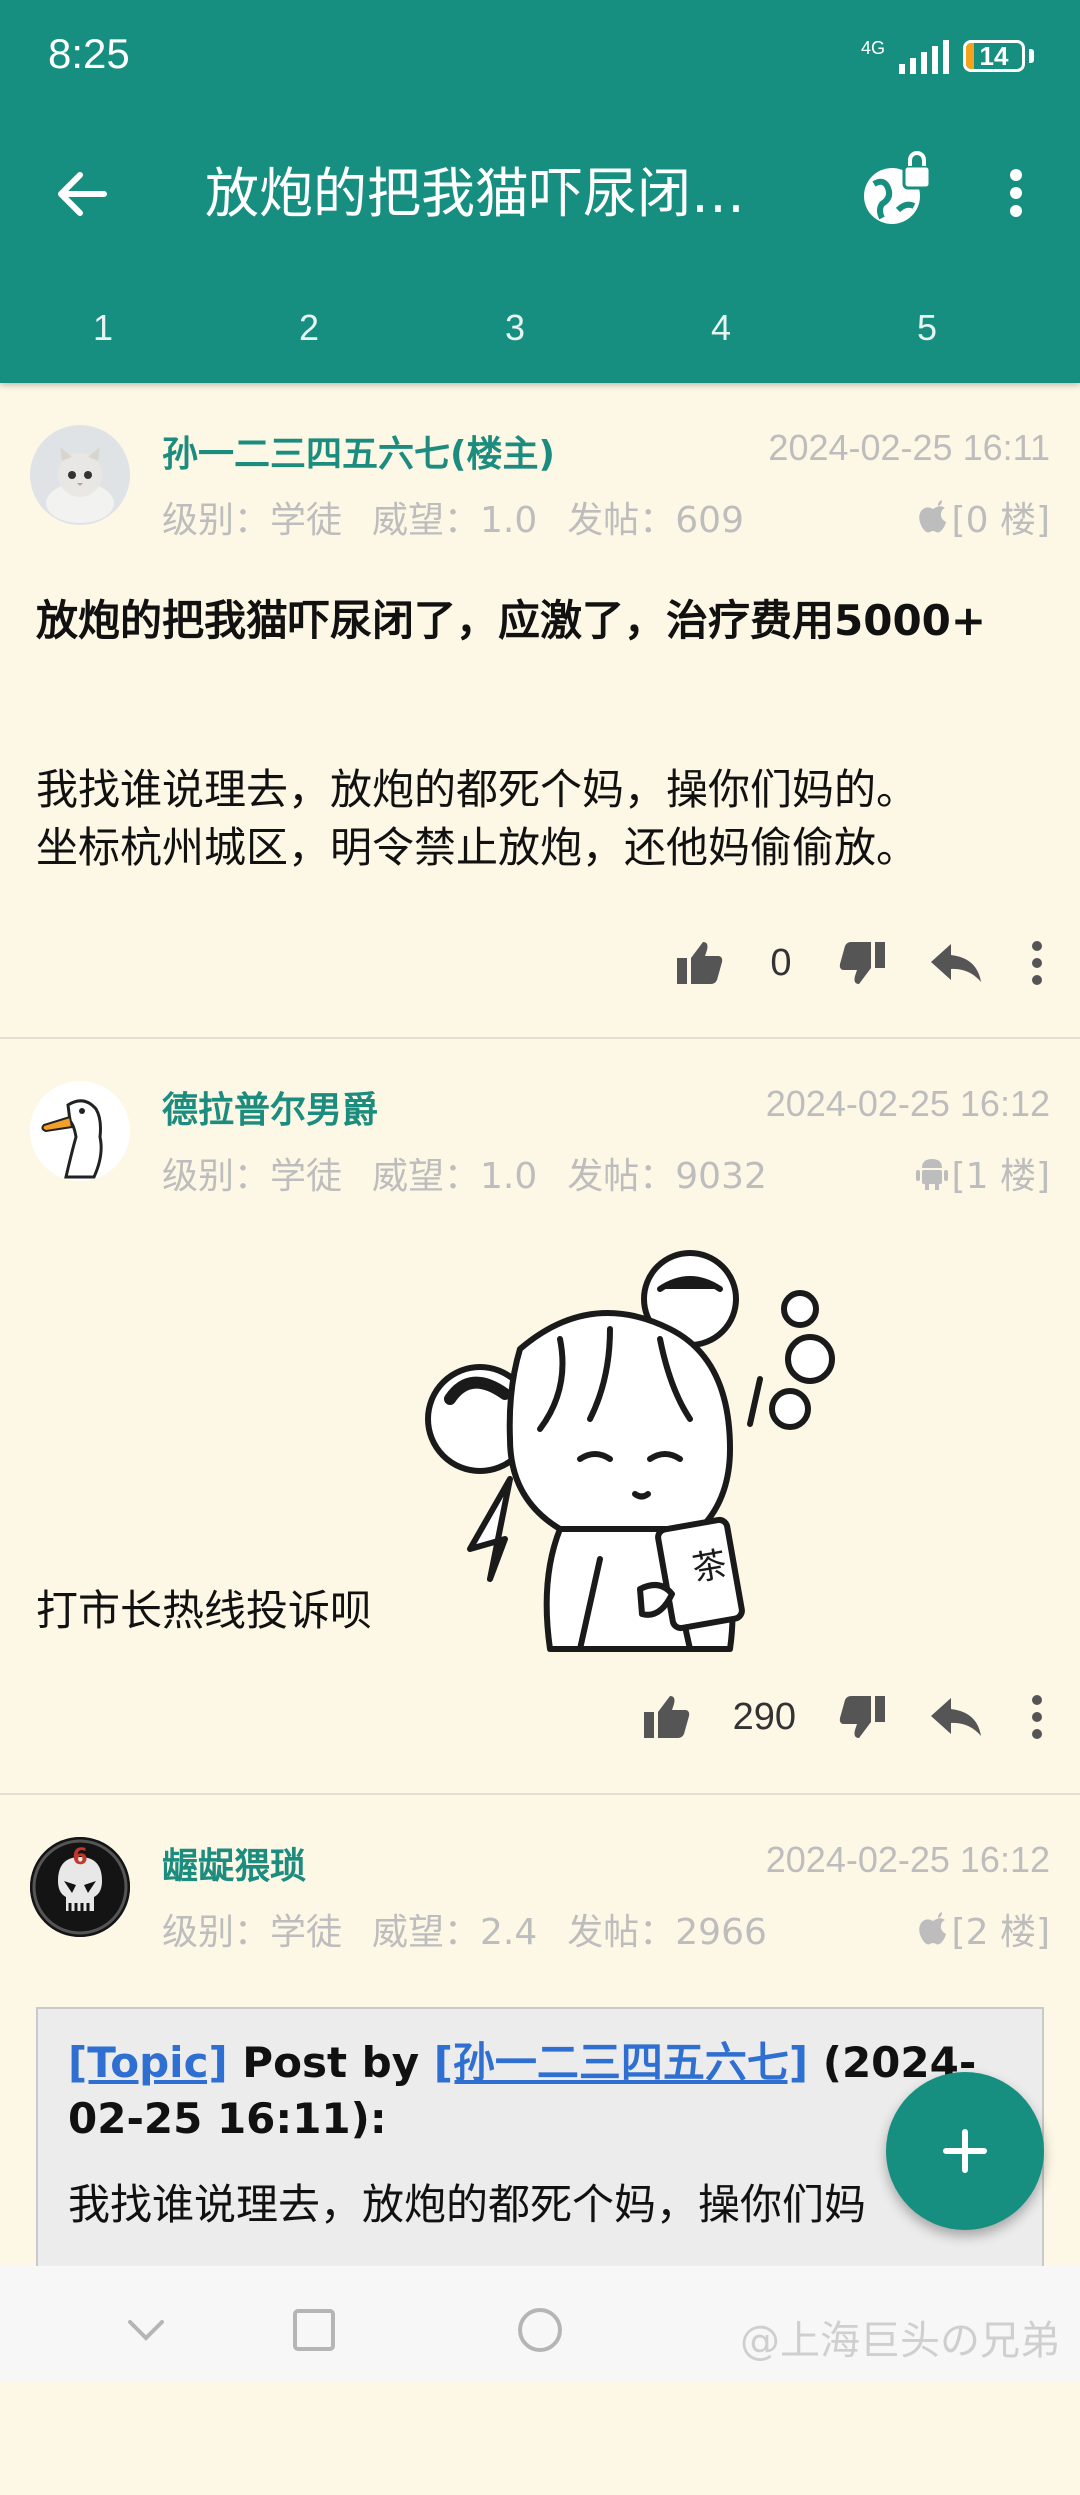  I want to click on post-actions: 290, so click(845, 1717).